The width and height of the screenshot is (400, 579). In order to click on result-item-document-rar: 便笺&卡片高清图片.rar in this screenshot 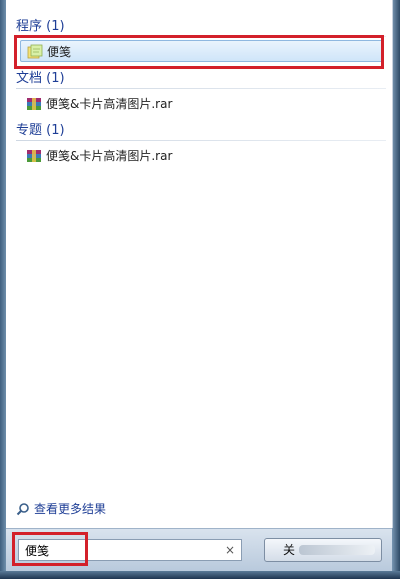, I will do `click(202, 104)`.